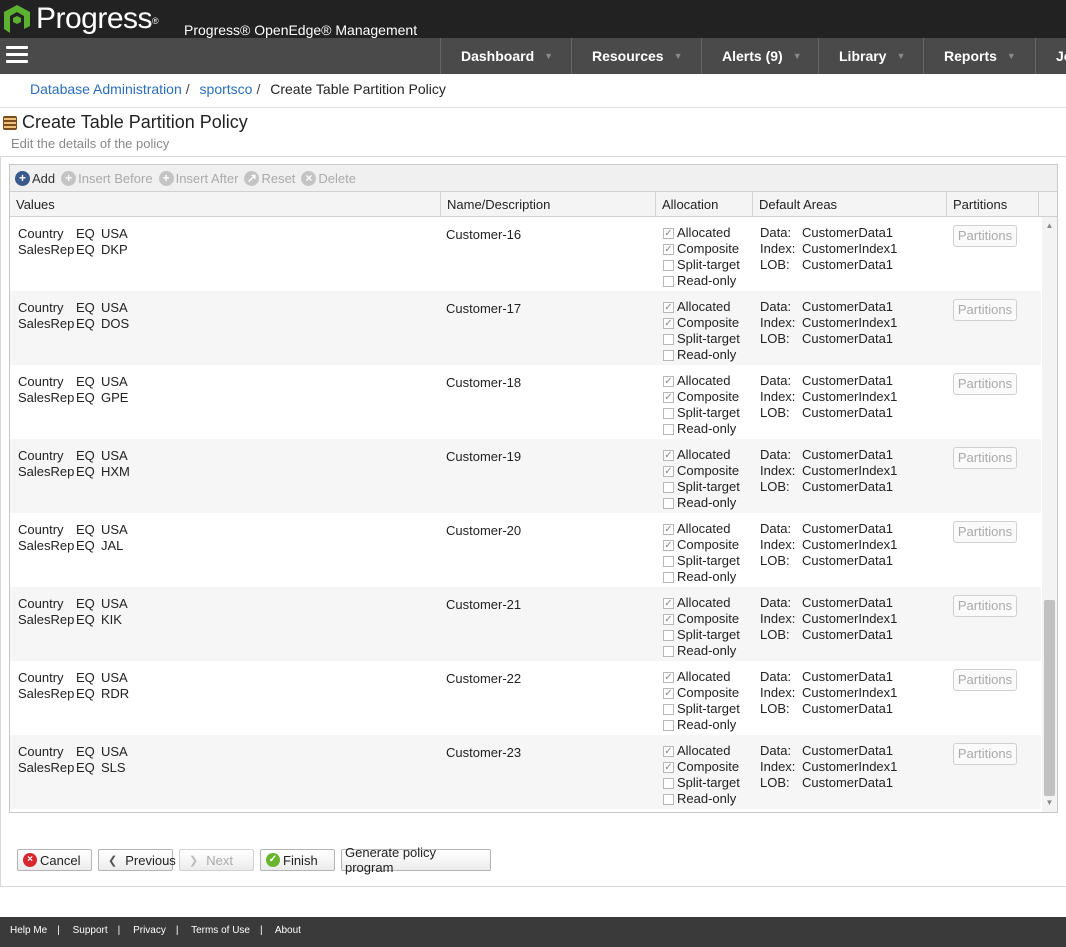 The height and width of the screenshot is (947, 1066). Describe the element at coordinates (35, 178) in the screenshot. I see `add-button: + Add` at that location.